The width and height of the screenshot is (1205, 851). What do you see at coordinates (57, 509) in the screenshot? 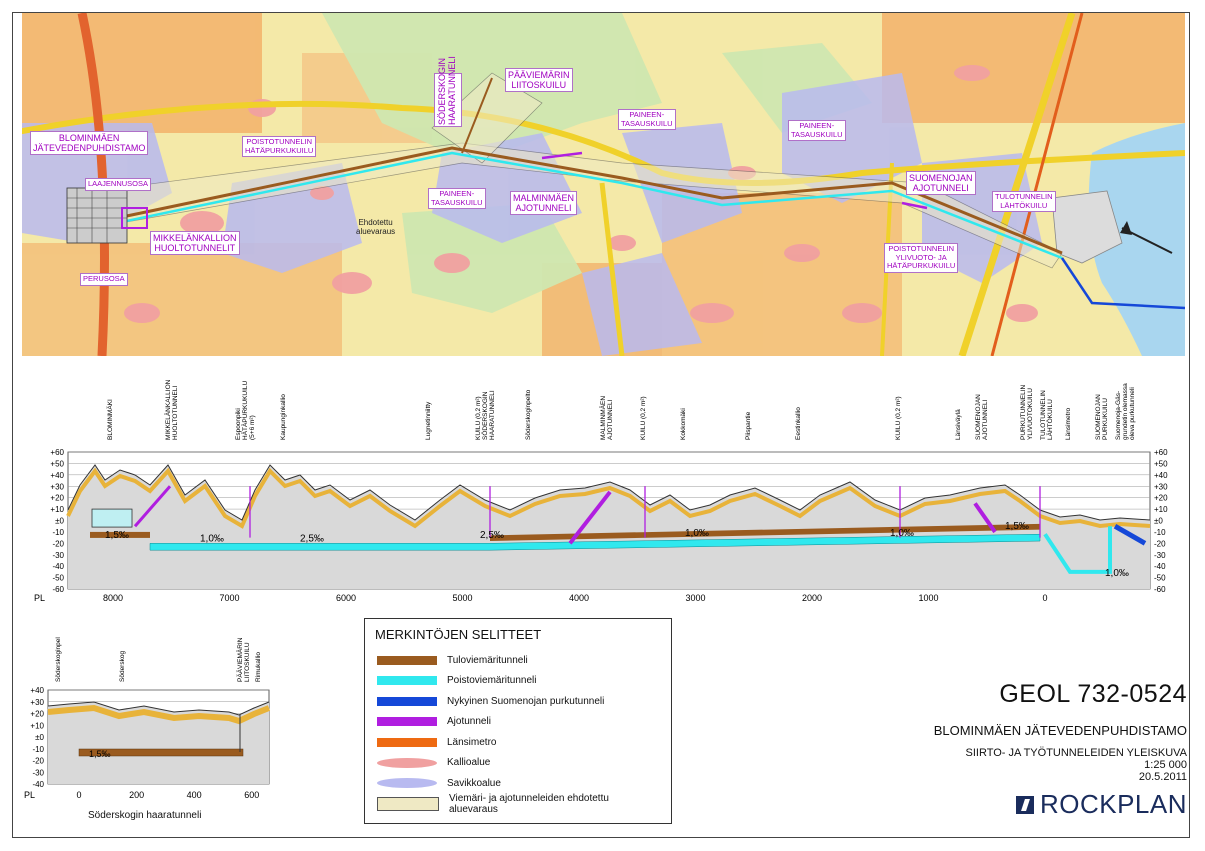
I see `y-tick-label: +10` at bounding box center [57, 509].